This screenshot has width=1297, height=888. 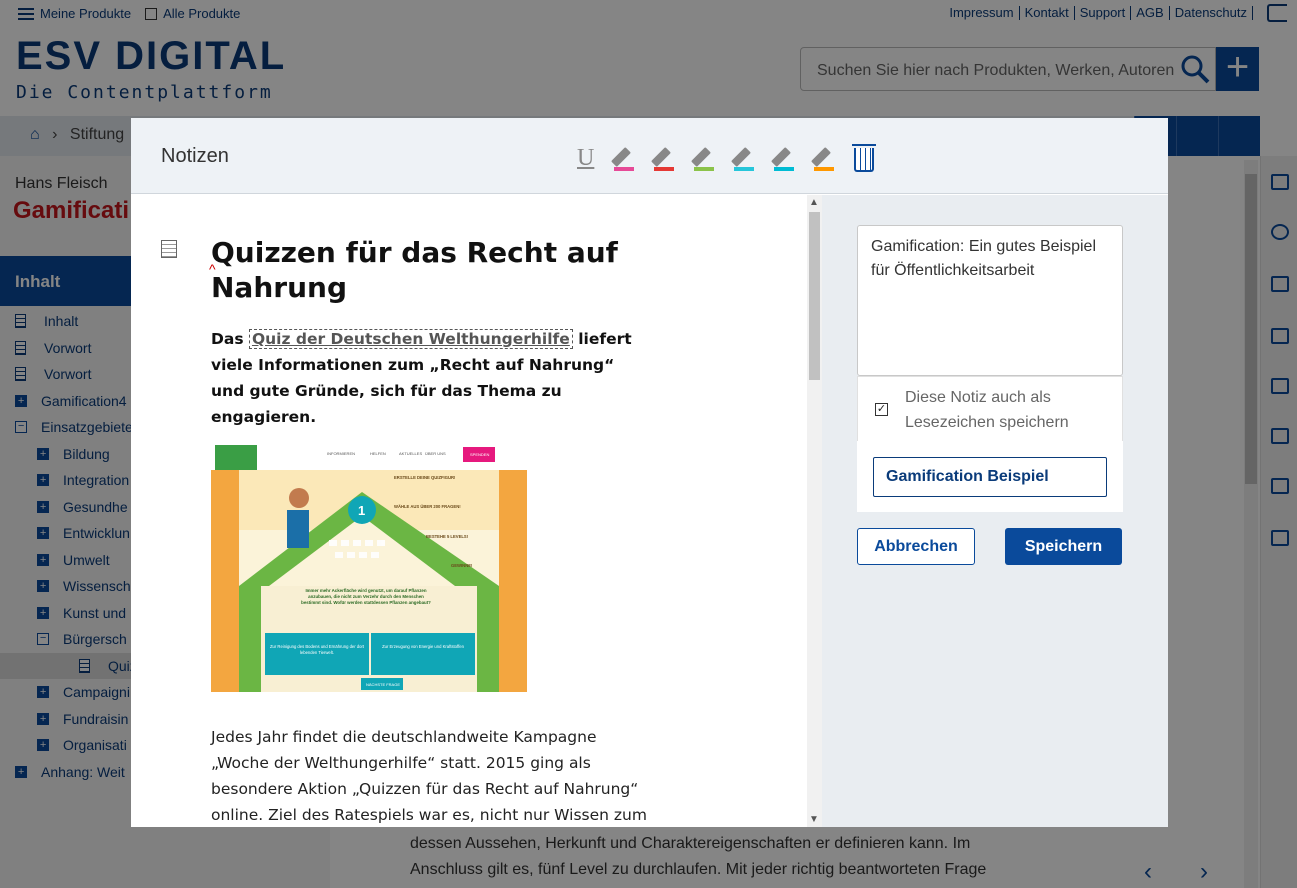 What do you see at coordinates (383, 684) in the screenshot?
I see `svg-text: NÄCHSTE FRAGE` at bounding box center [383, 684].